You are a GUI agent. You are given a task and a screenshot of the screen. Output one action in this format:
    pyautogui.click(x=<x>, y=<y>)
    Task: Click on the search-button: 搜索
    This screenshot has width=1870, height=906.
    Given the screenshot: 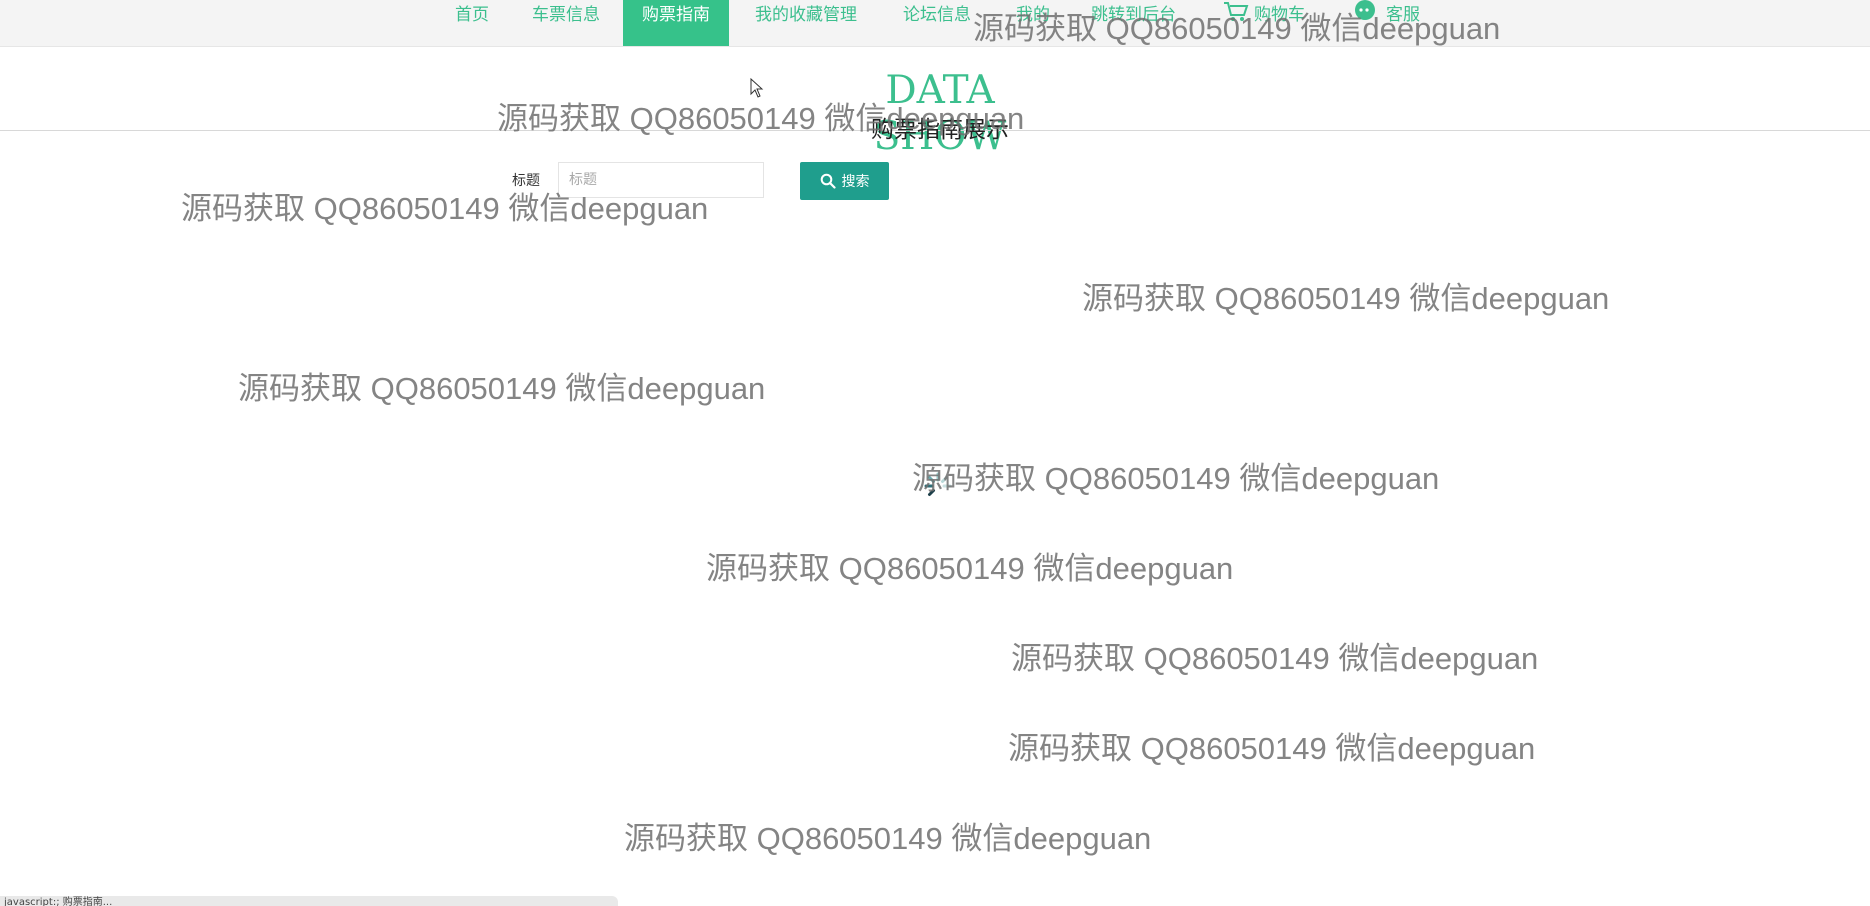 What is the action you would take?
    pyautogui.click(x=844, y=181)
    